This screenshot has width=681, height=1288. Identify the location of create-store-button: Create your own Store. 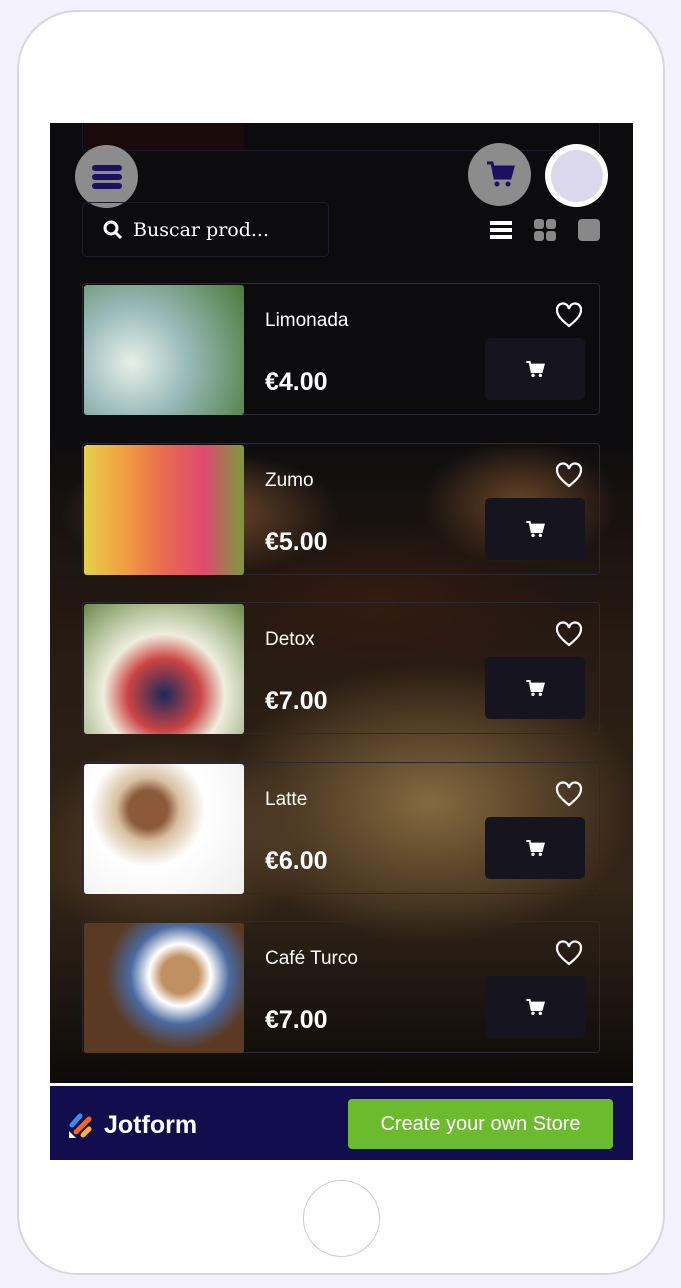
(480, 1124).